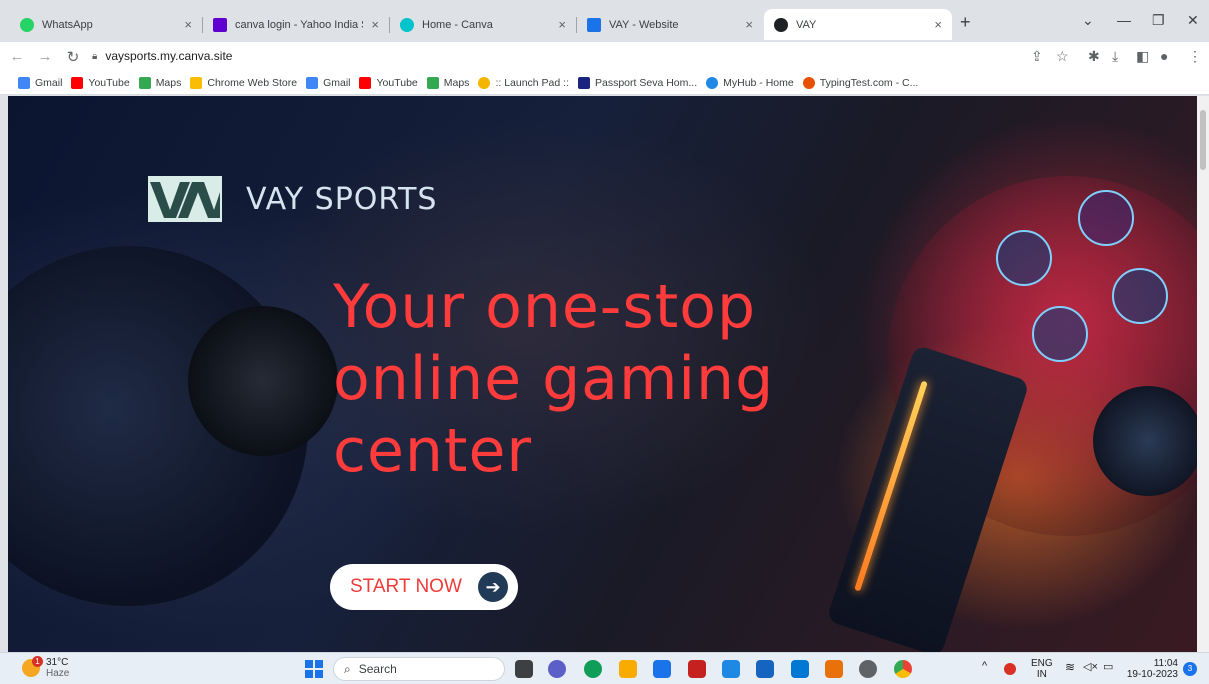  What do you see at coordinates (765, 669) in the screenshot?
I see `store-icon` at bounding box center [765, 669].